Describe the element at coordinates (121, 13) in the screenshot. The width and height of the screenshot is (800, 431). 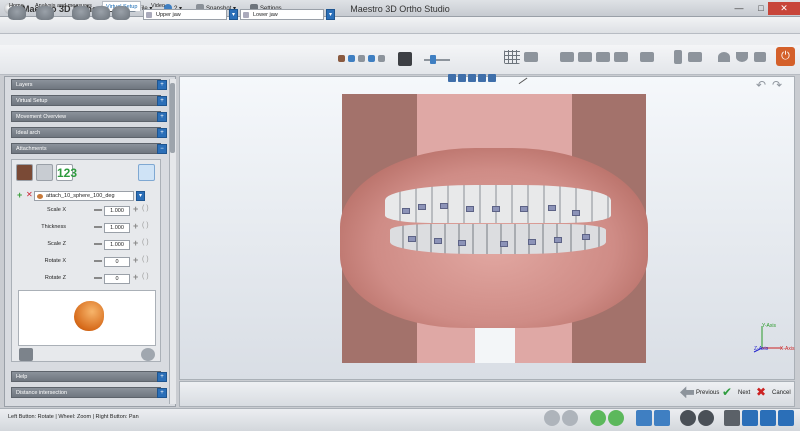
I see `molar-tool-icon` at that location.